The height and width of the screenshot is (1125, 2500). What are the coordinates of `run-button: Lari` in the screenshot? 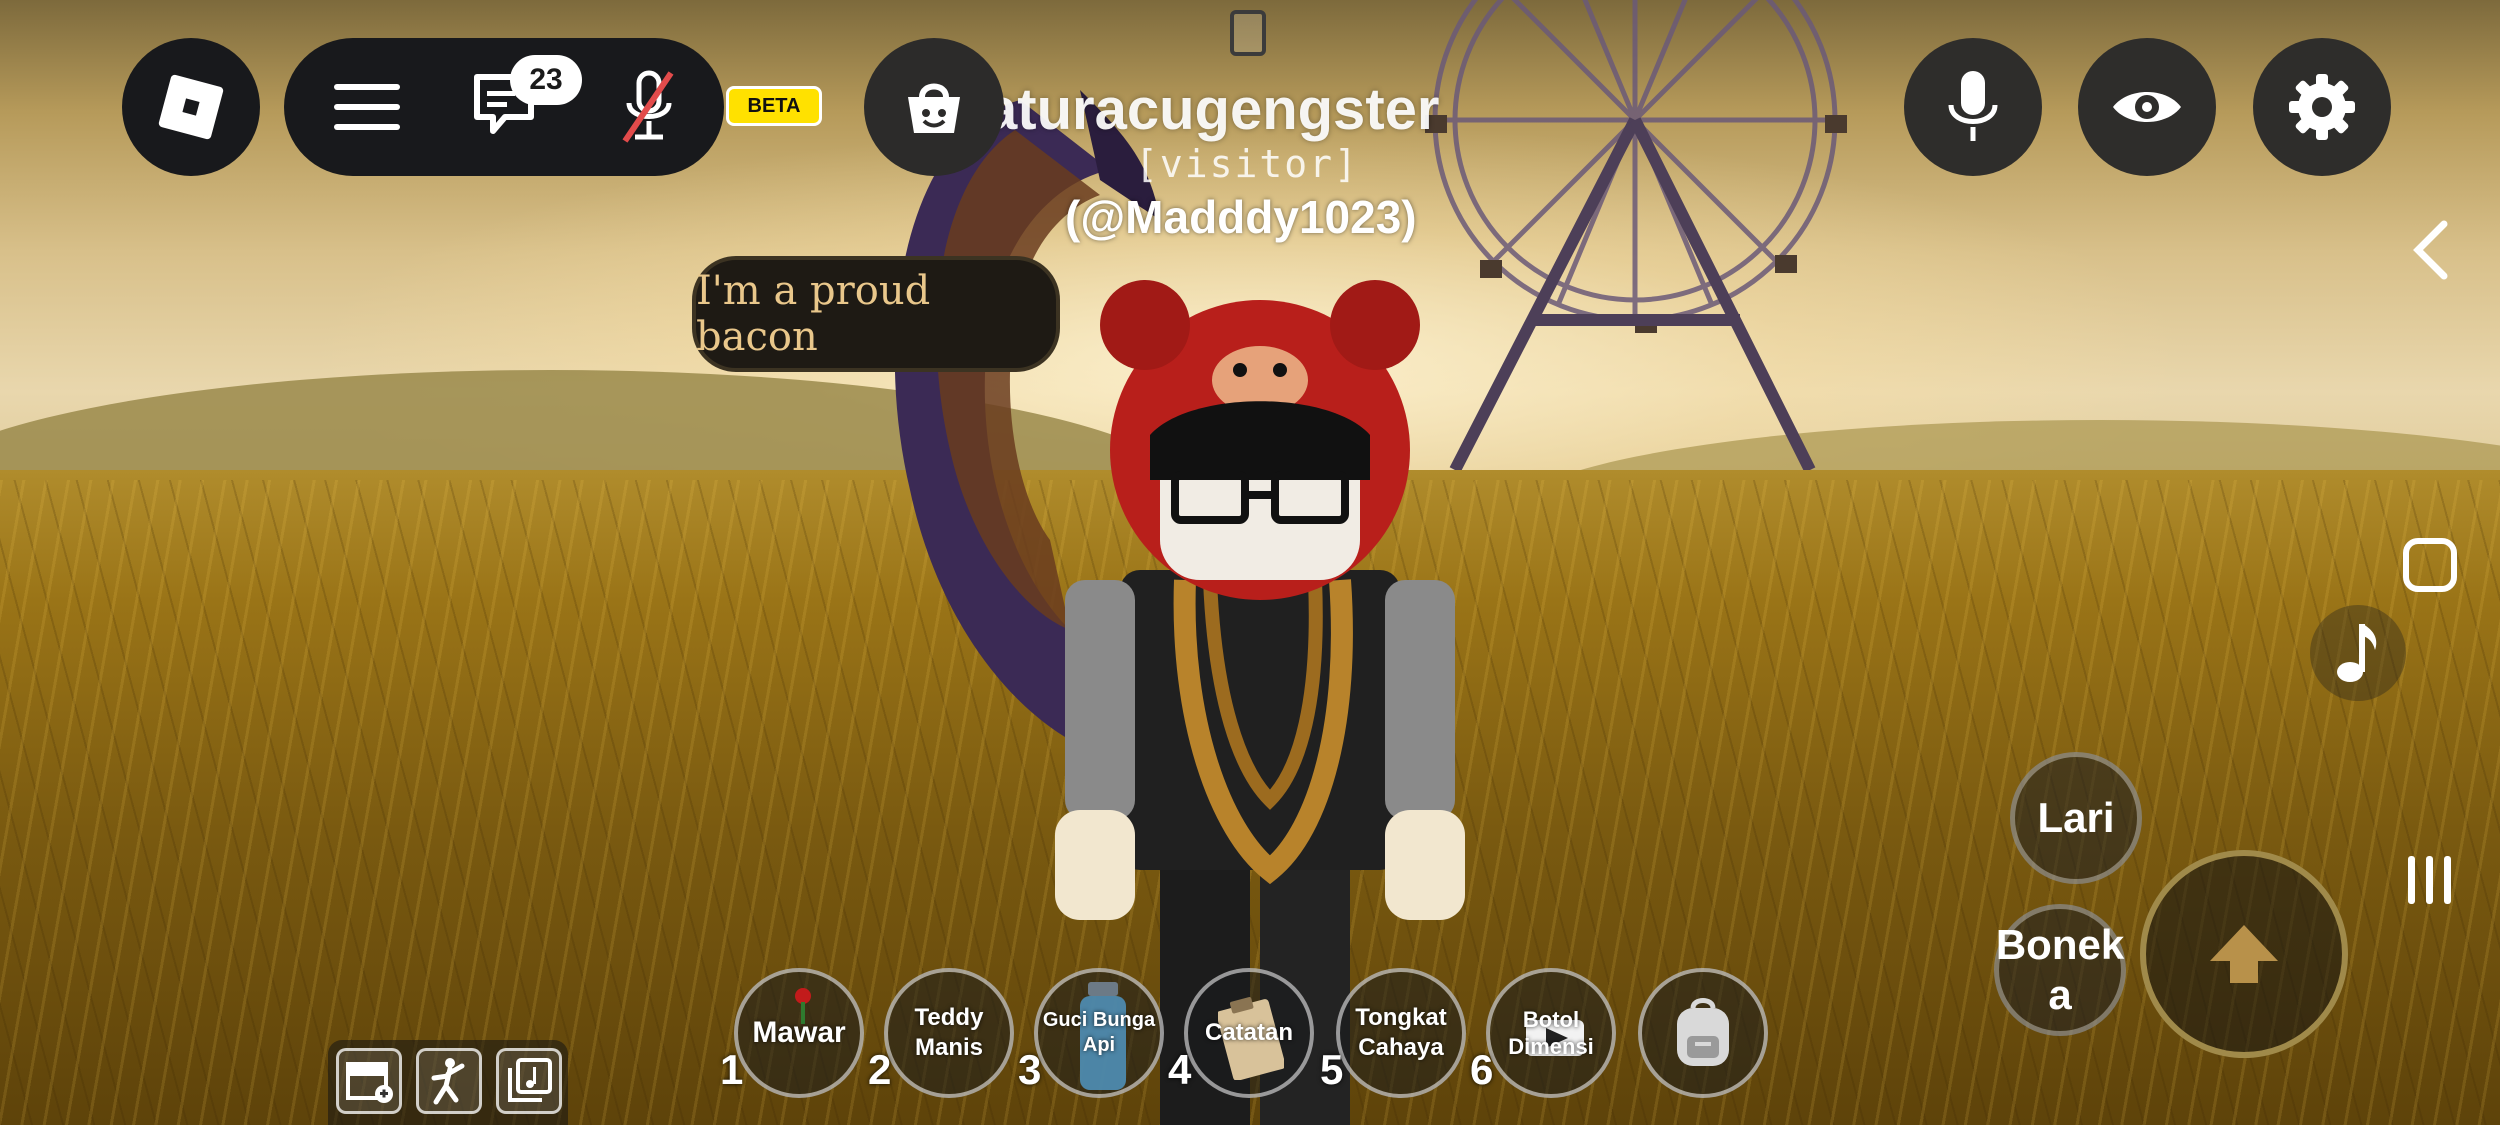 It's located at (2076, 818).